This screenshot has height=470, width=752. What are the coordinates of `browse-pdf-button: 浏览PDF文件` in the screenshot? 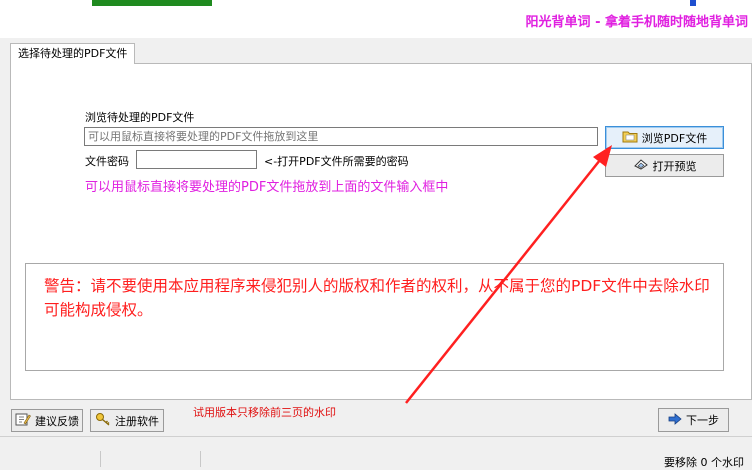 It's located at (664, 137).